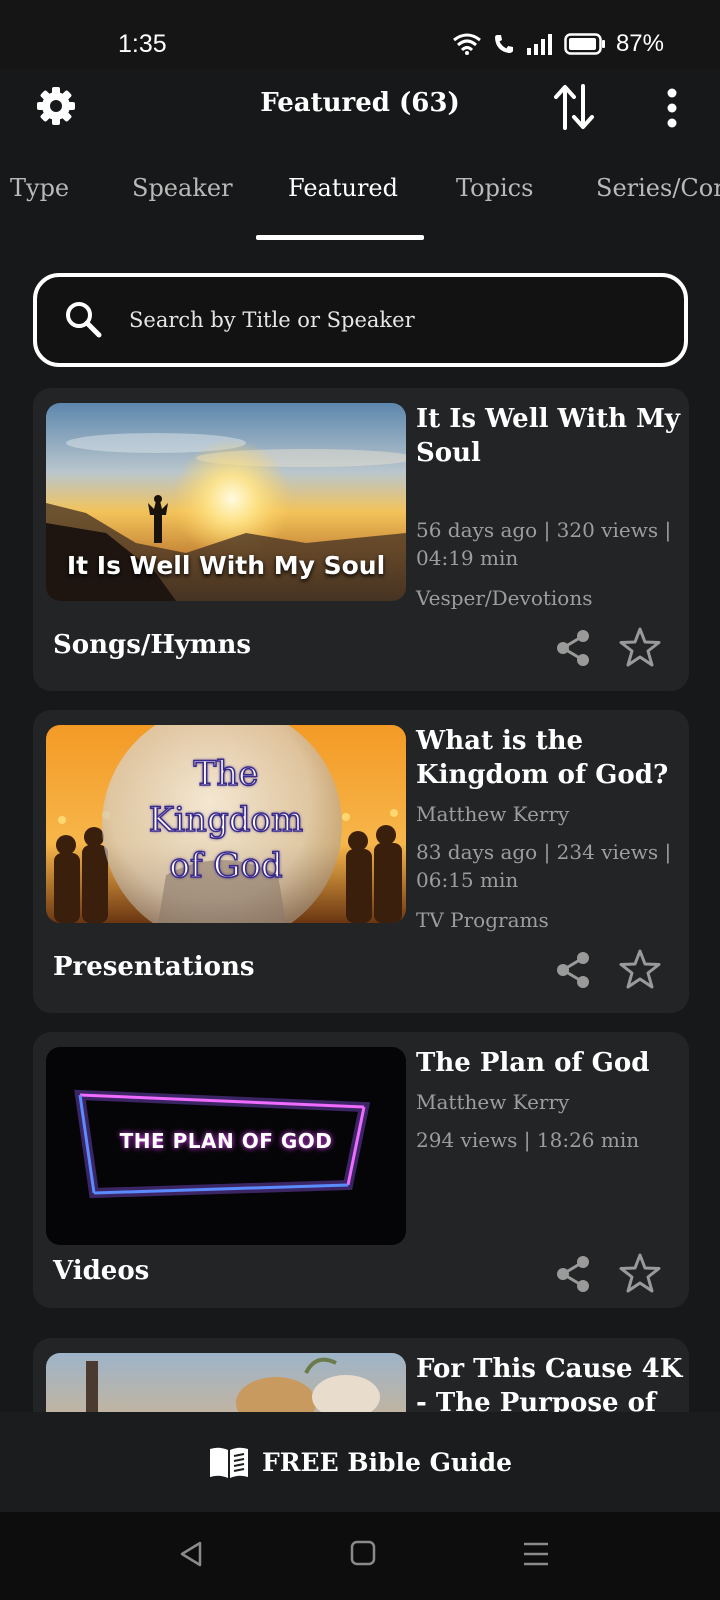 The width and height of the screenshot is (720, 1600). What do you see at coordinates (226, 565) in the screenshot?
I see `thumbnail-caption: It Is Well With My Soul` at bounding box center [226, 565].